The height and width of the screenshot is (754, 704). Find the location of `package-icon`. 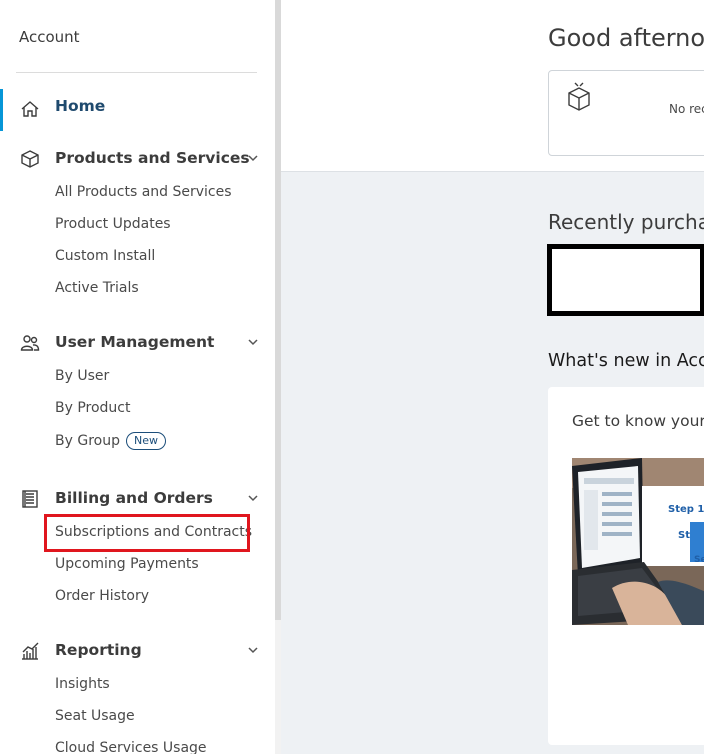

package-icon is located at coordinates (579, 96).